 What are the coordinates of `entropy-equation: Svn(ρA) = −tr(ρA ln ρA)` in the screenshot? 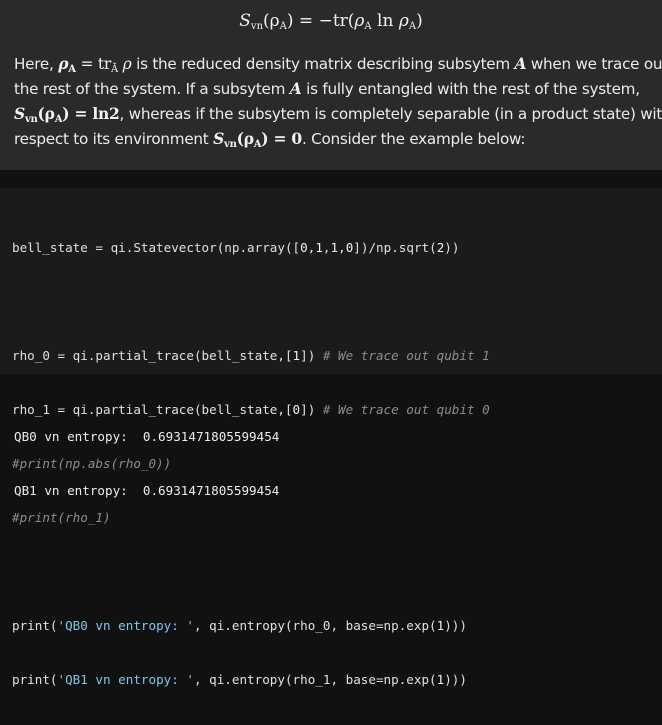 It's located at (331, 24).